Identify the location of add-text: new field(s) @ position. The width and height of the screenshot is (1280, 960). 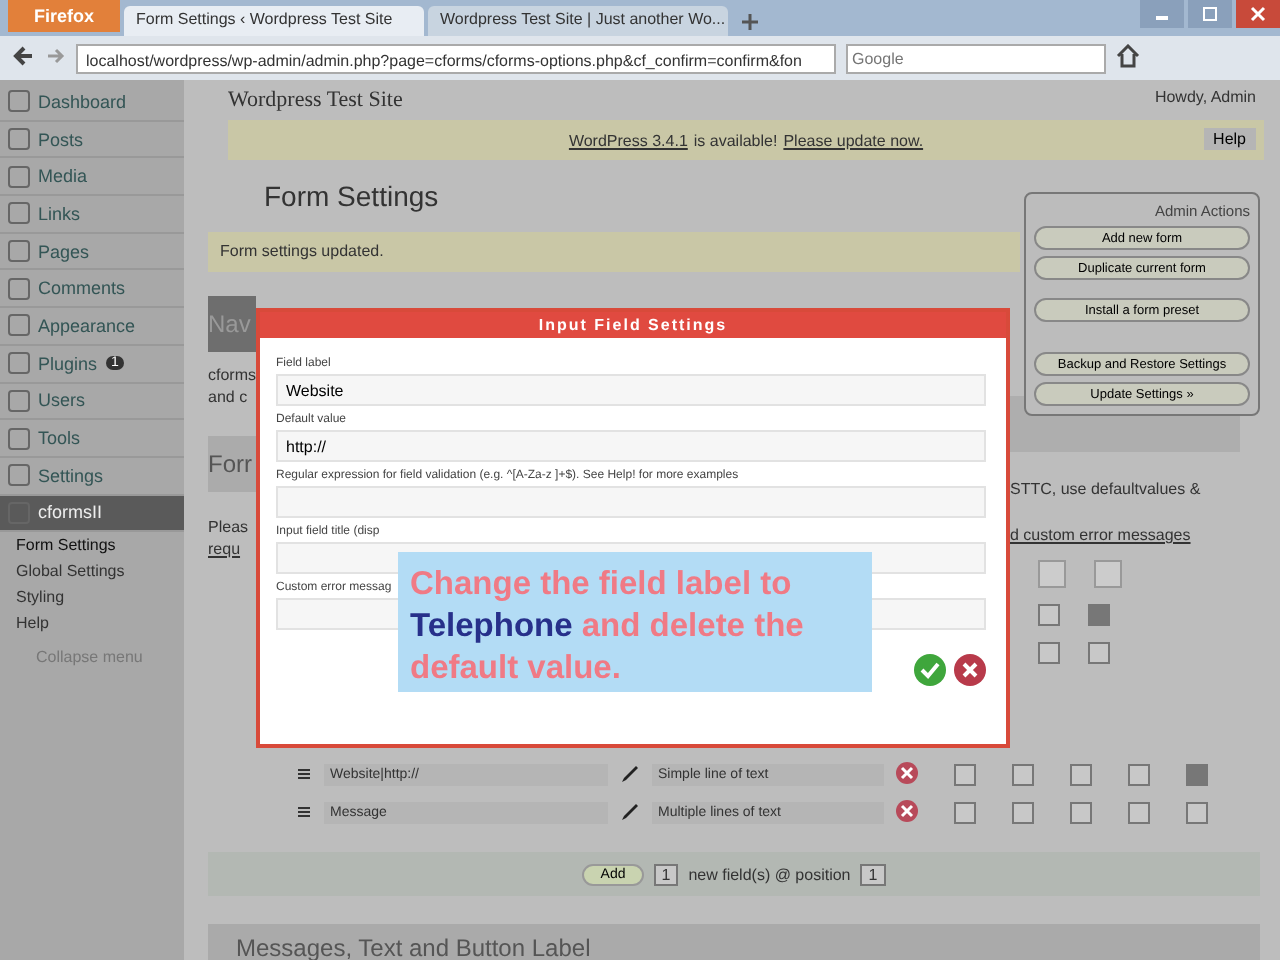
(769, 874).